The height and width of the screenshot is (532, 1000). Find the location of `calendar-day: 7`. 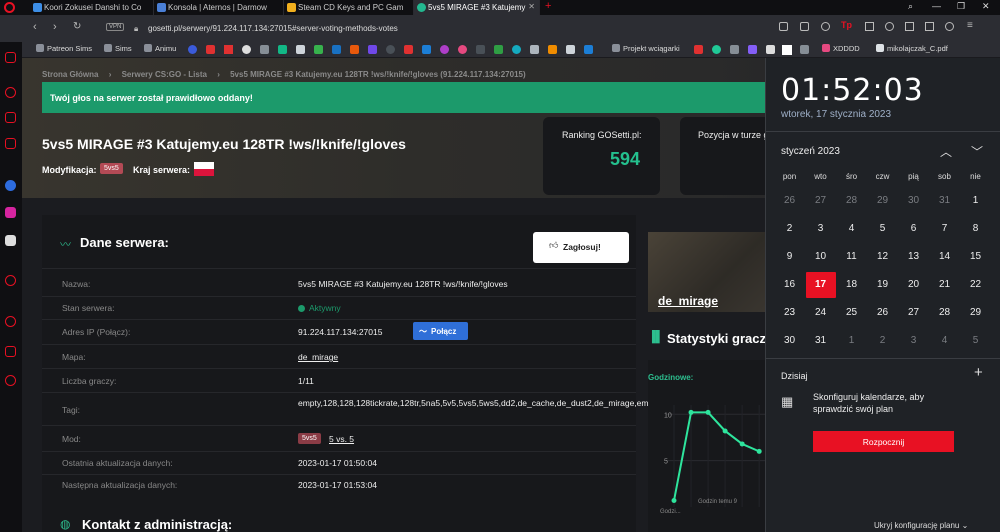

calendar-day: 7 is located at coordinates (944, 229).